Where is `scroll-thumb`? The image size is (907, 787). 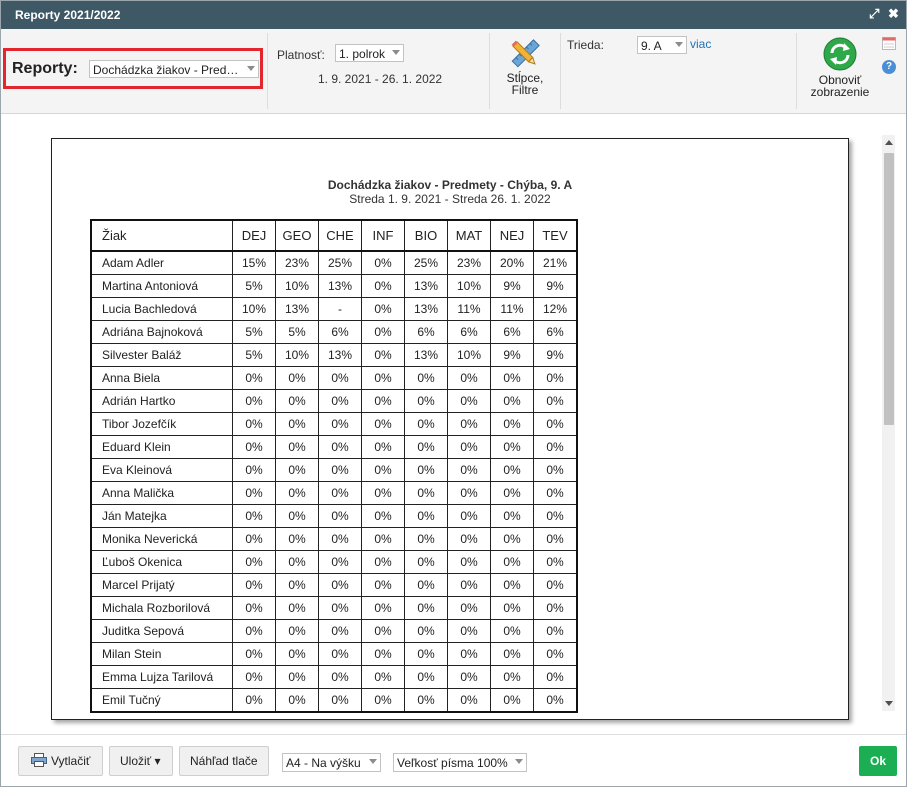 scroll-thumb is located at coordinates (889, 289).